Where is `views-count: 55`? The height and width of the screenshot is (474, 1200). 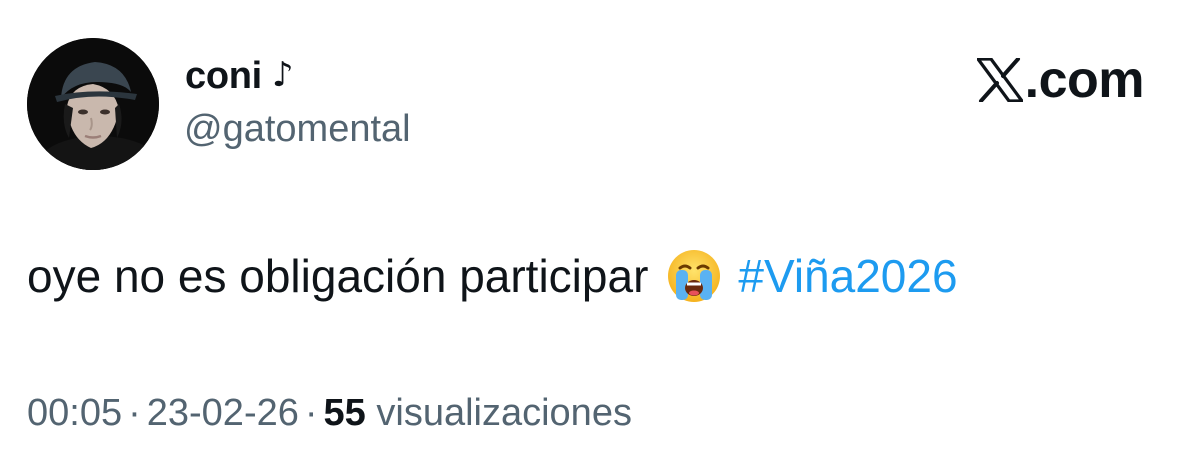 views-count: 55 is located at coordinates (344, 413).